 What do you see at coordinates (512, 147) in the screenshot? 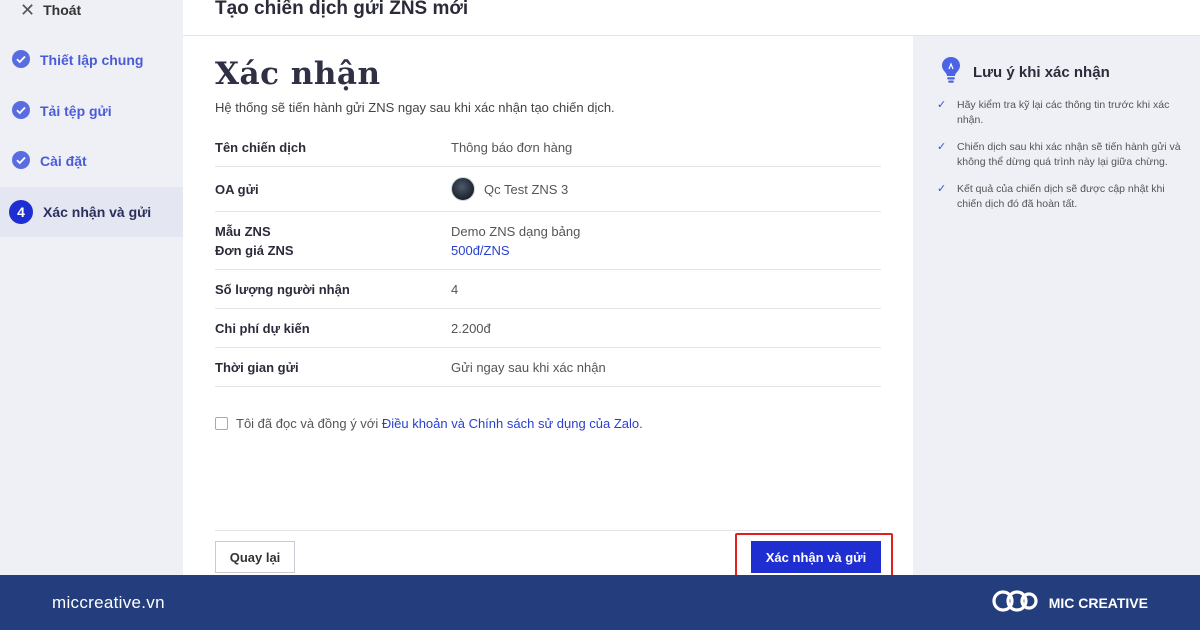
I see `row-value: Thông báo đơn hàng` at bounding box center [512, 147].